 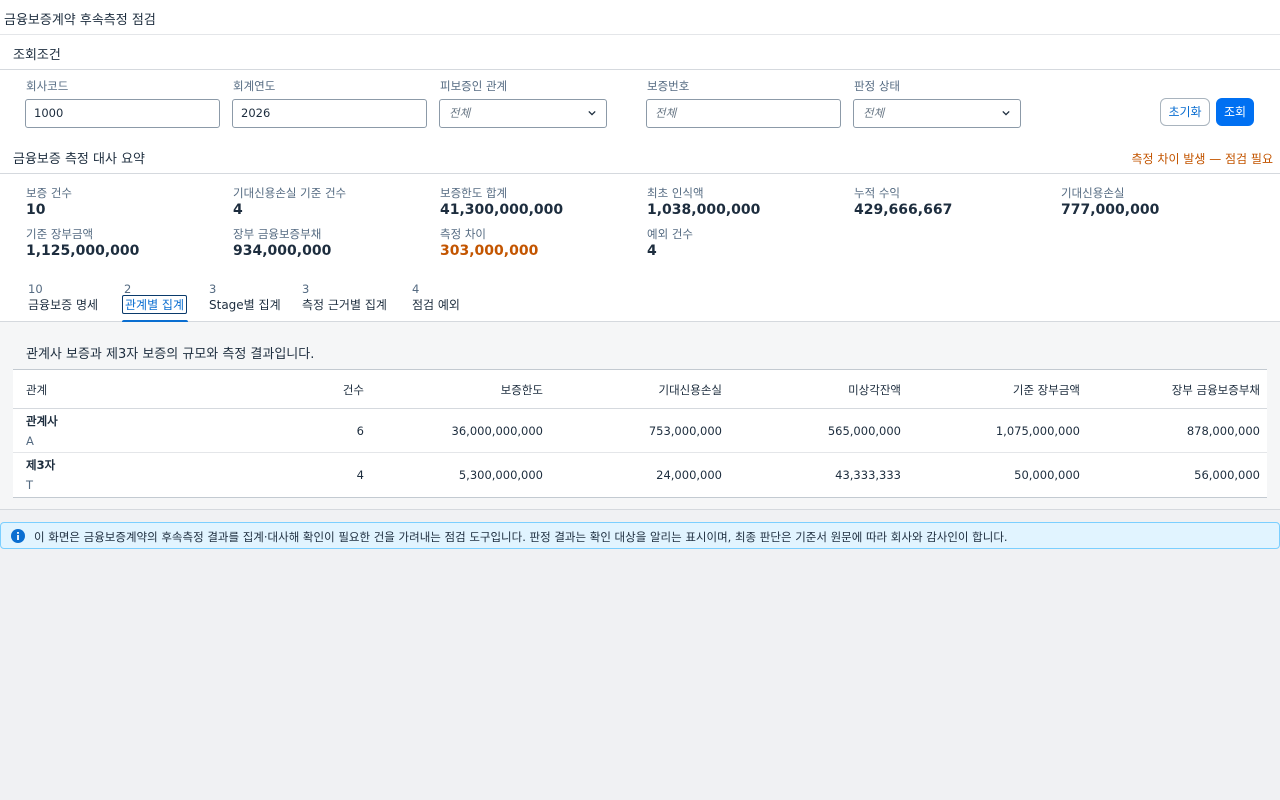 What do you see at coordinates (282, 251) in the screenshot?
I see `kpi-value: 934,000,000` at bounding box center [282, 251].